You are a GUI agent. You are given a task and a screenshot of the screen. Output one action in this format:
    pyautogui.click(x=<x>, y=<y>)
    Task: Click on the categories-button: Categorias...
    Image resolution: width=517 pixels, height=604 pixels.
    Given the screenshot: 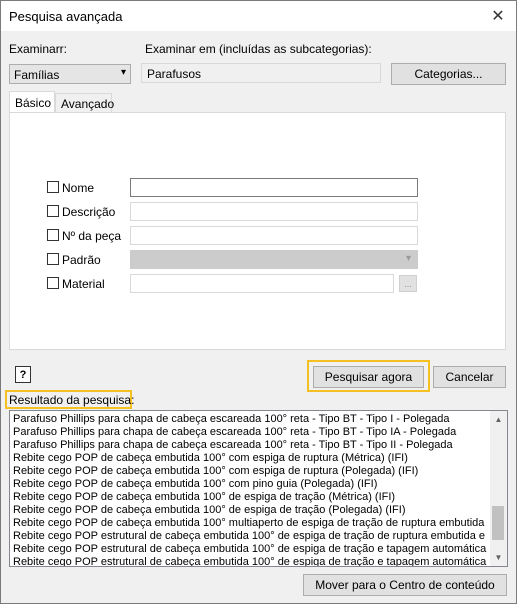 What is the action you would take?
    pyautogui.click(x=448, y=74)
    